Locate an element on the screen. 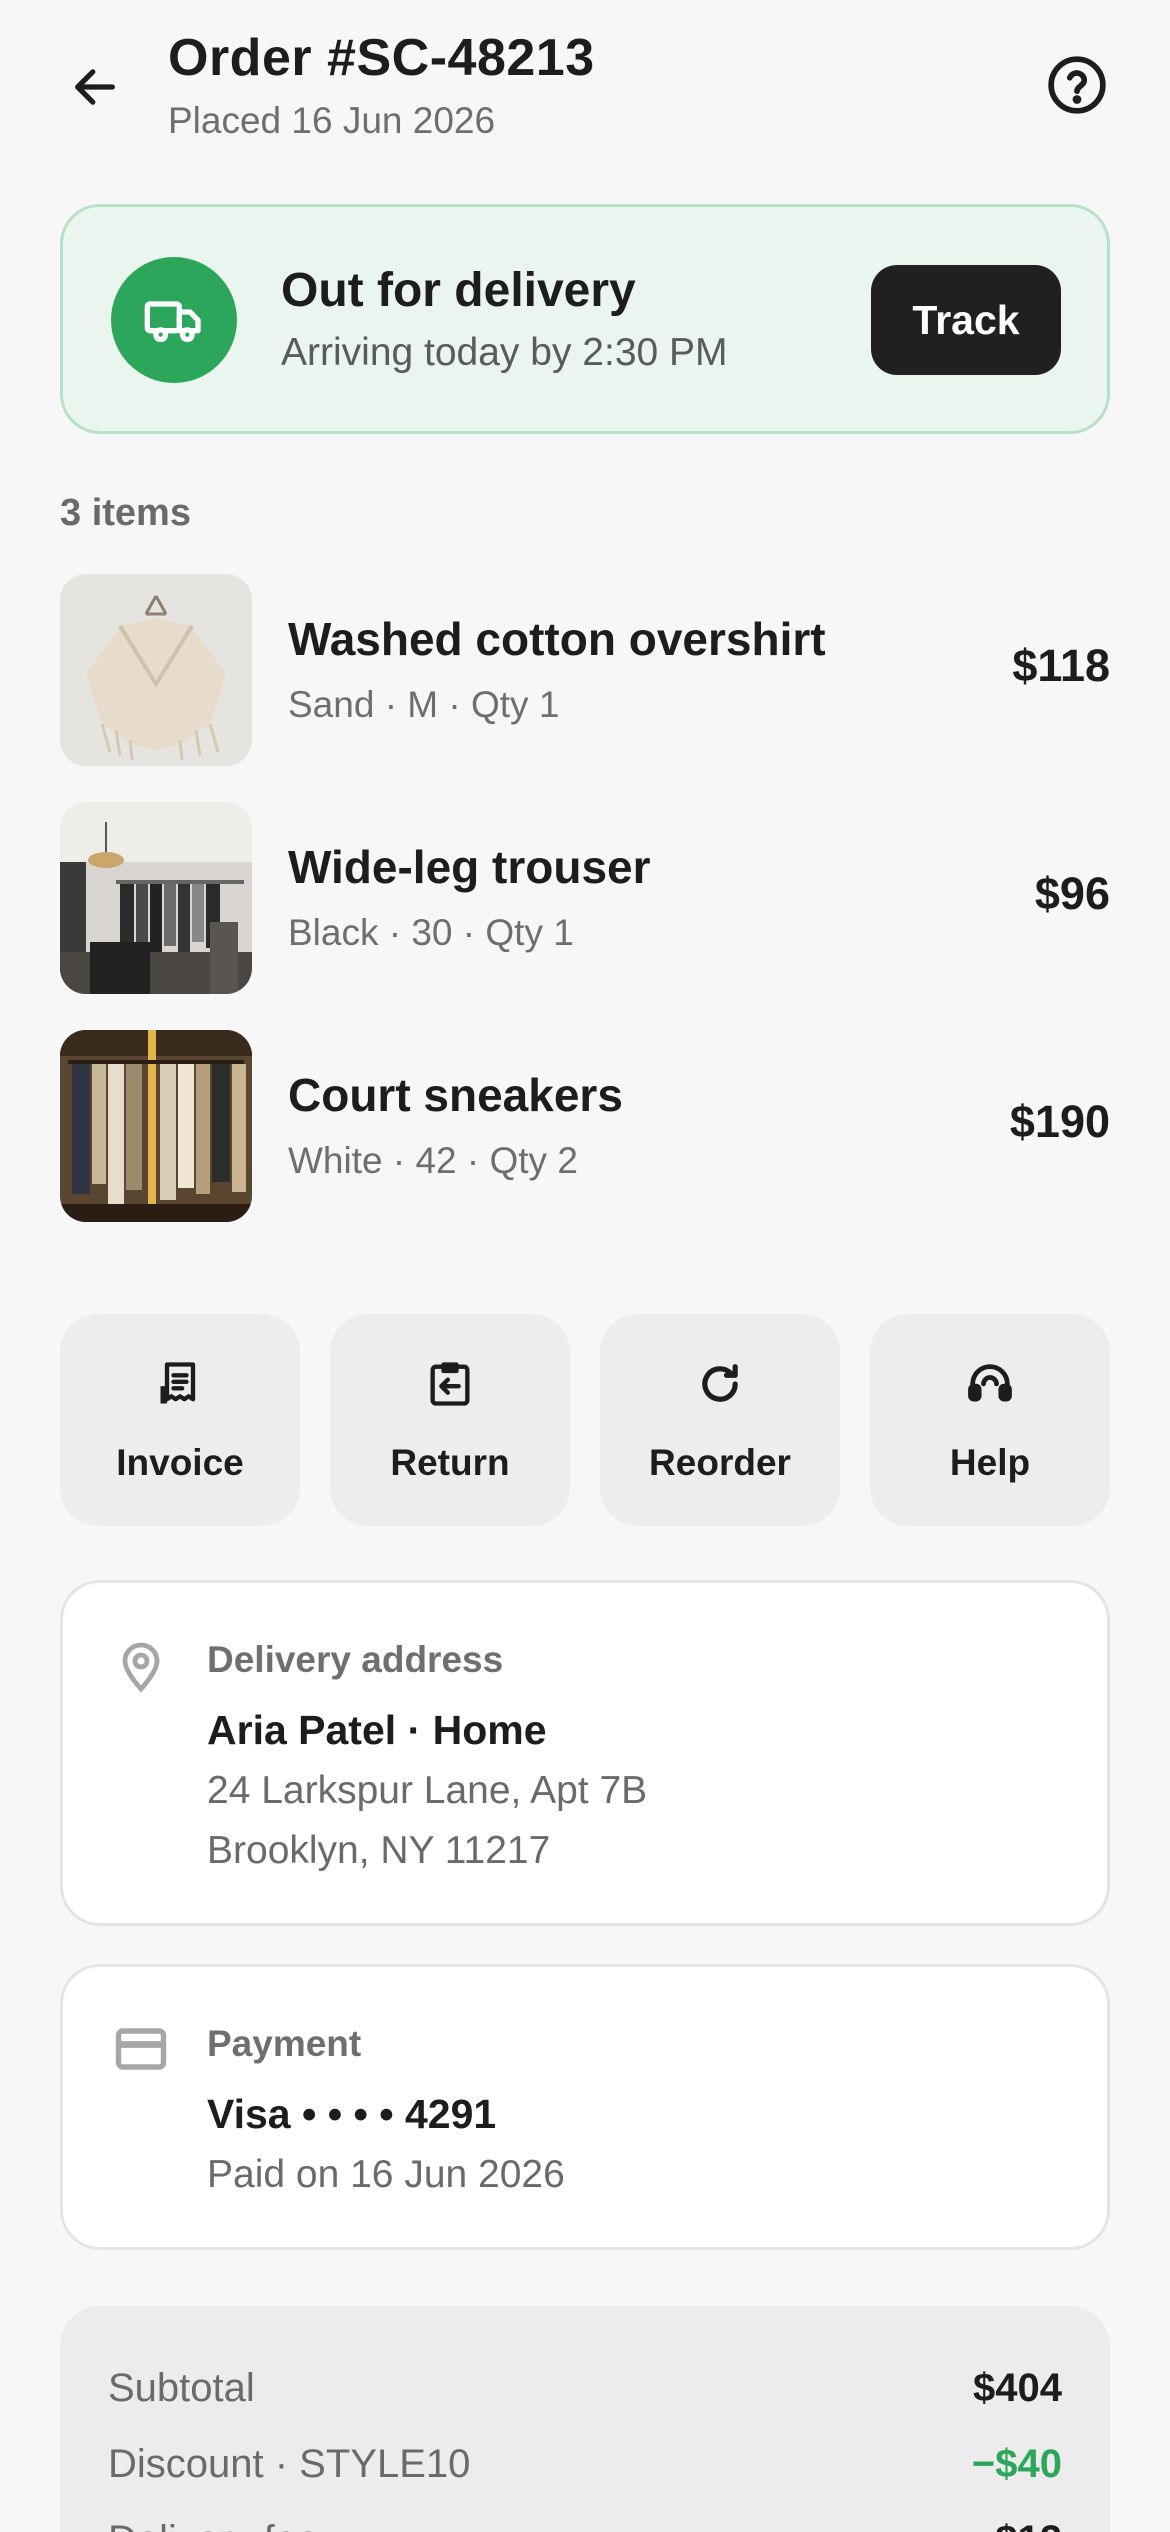 The image size is (1170, 2532). back-button is located at coordinates (95, 87).